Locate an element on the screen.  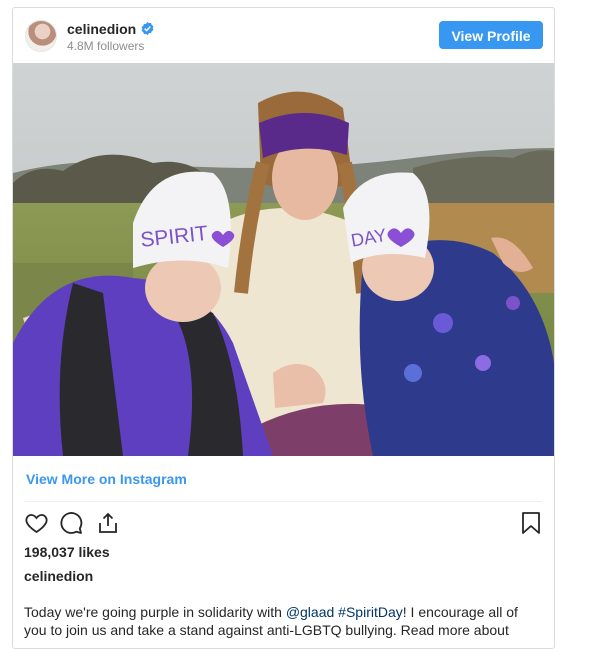
verified-icon is located at coordinates (147, 30).